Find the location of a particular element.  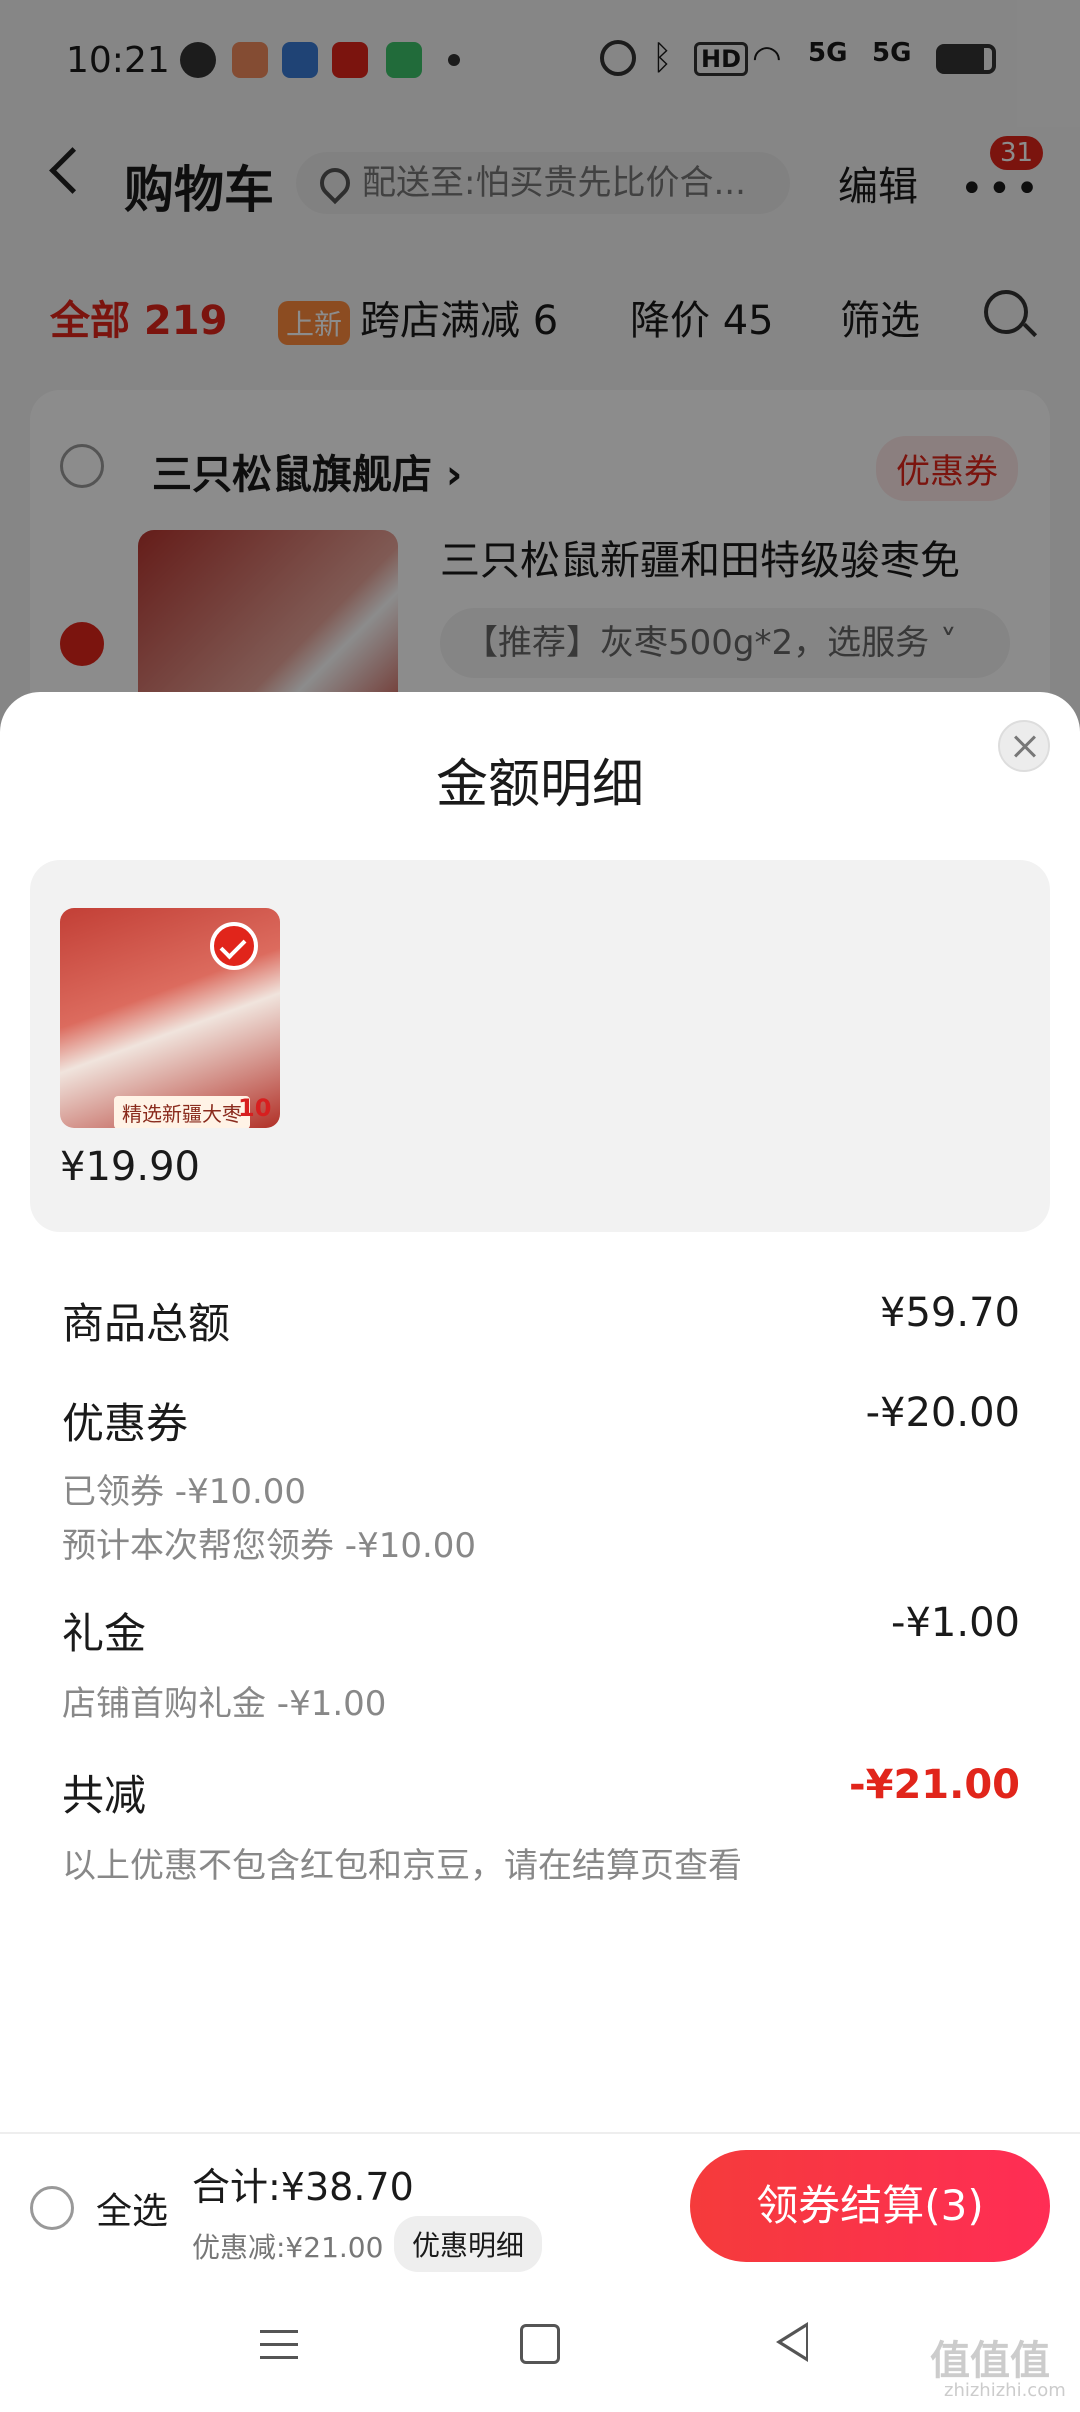

total-amount: 合计:¥38.70 is located at coordinates (303, 2187).